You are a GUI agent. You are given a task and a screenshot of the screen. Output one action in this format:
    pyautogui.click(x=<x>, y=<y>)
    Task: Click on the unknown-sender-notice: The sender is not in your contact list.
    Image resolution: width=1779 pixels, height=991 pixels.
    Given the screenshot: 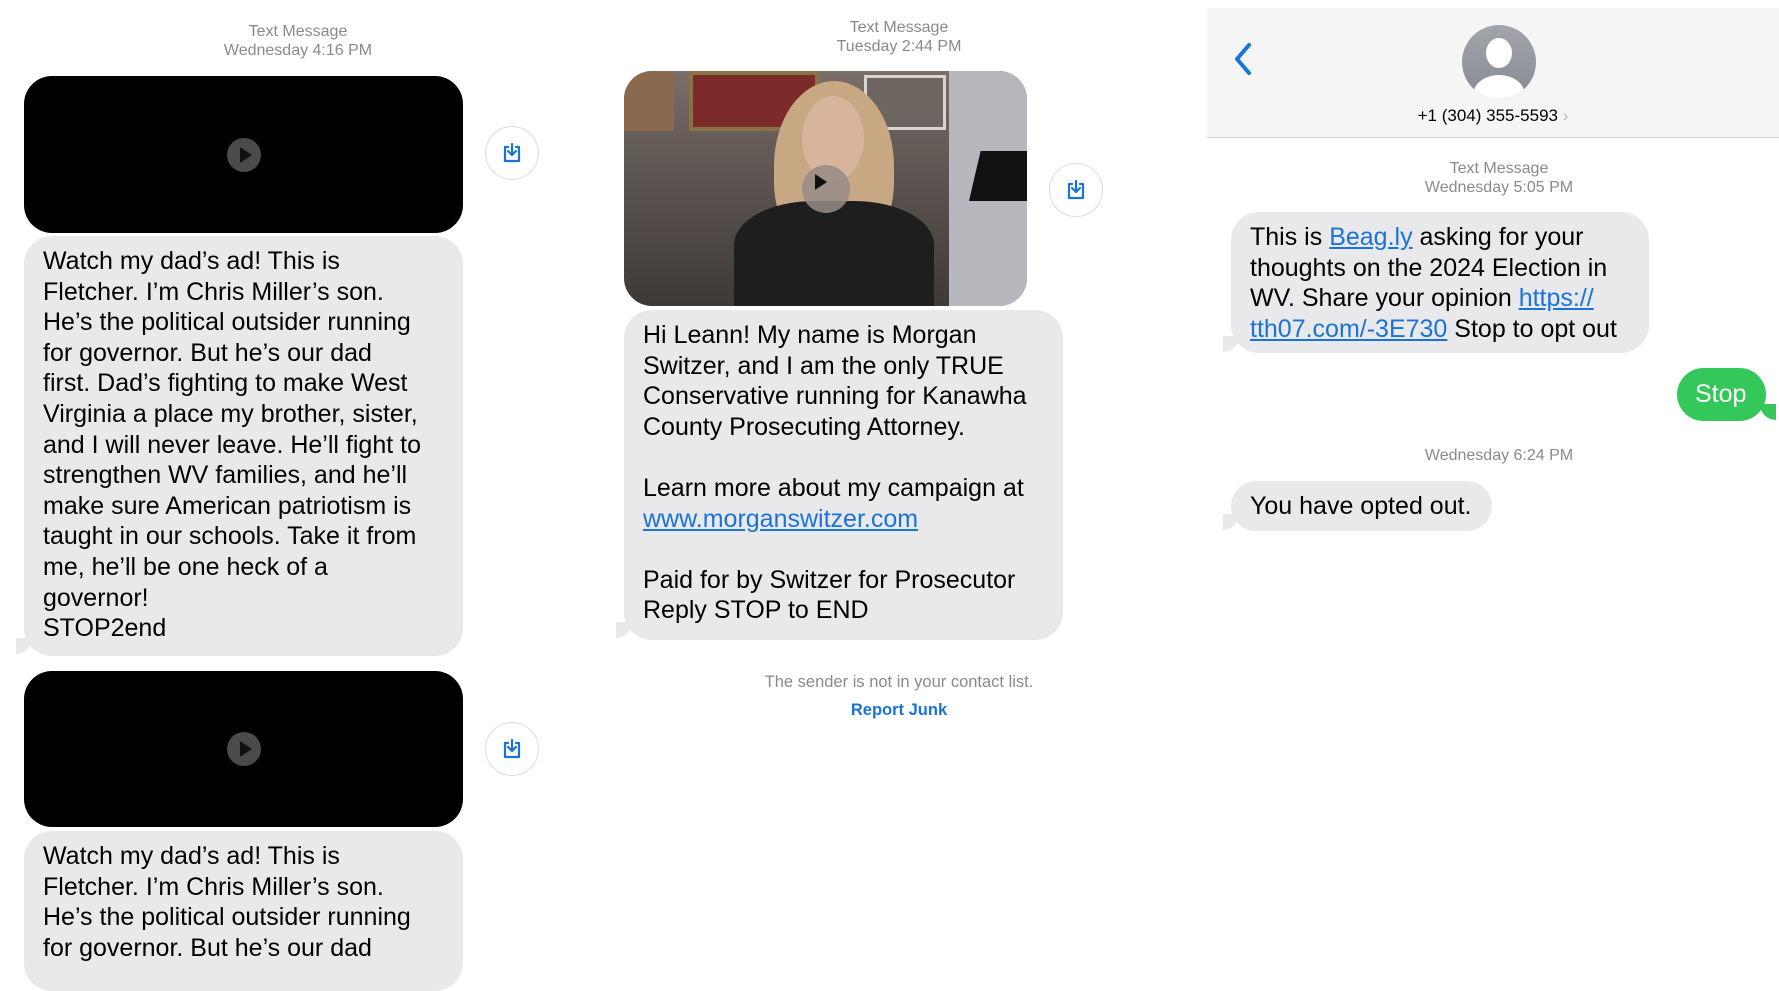 What is the action you would take?
    pyautogui.click(x=899, y=682)
    